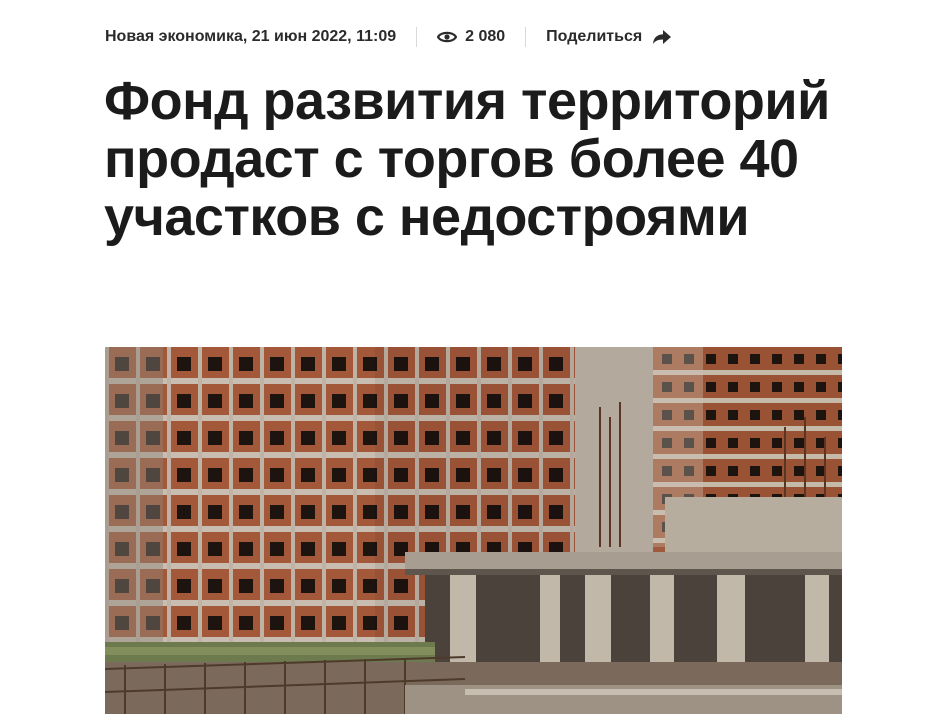  I want to click on source-date: Новая экономика, 21 июн 2022, 11:09, so click(251, 36).